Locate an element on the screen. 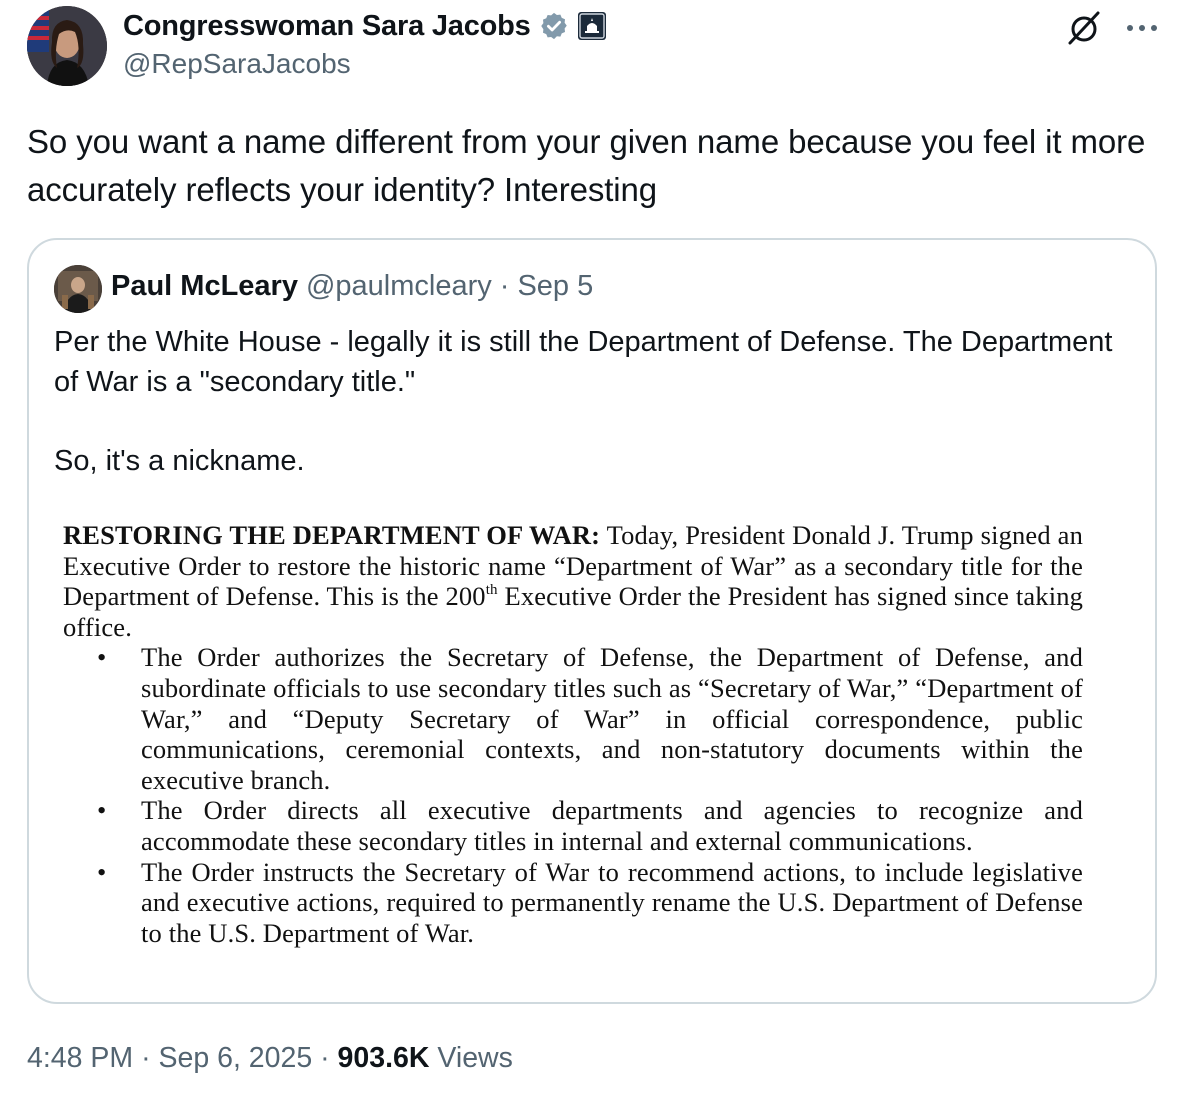 This screenshot has width=1184, height=1110. quoted-text-line-2: So, it's a nickname. is located at coordinates (179, 461).